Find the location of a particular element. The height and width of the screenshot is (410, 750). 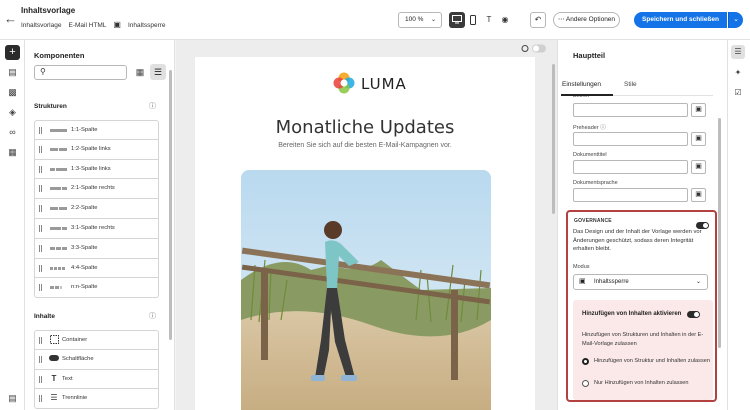

grid-view-icon: ▦ is located at coordinates (140, 72).